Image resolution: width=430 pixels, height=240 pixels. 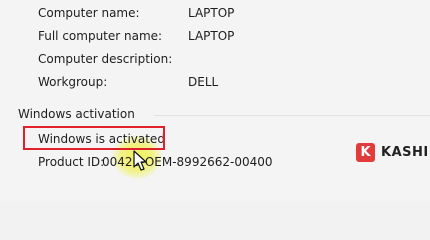 What do you see at coordinates (140, 160) in the screenshot?
I see `mouse-pointer-icon` at bounding box center [140, 160].